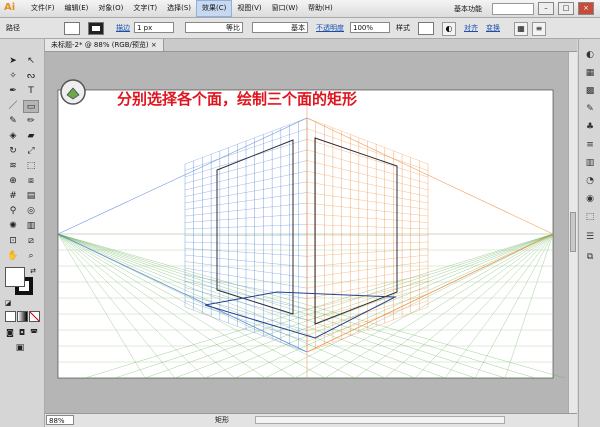 This screenshot has width=600, height=427. Describe the element at coordinates (154, 45) in the screenshot. I see `close-tab-icon: ×` at that location.